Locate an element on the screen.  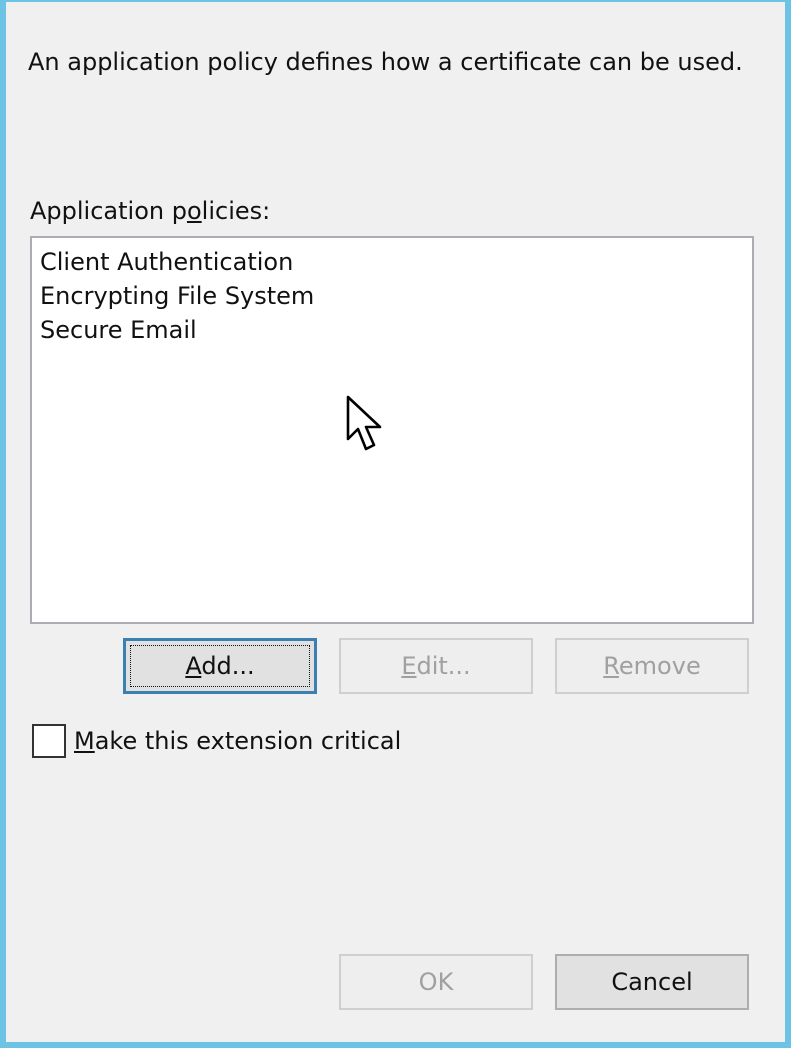
label-part: ake this extension critical is located at coordinates (248, 741).